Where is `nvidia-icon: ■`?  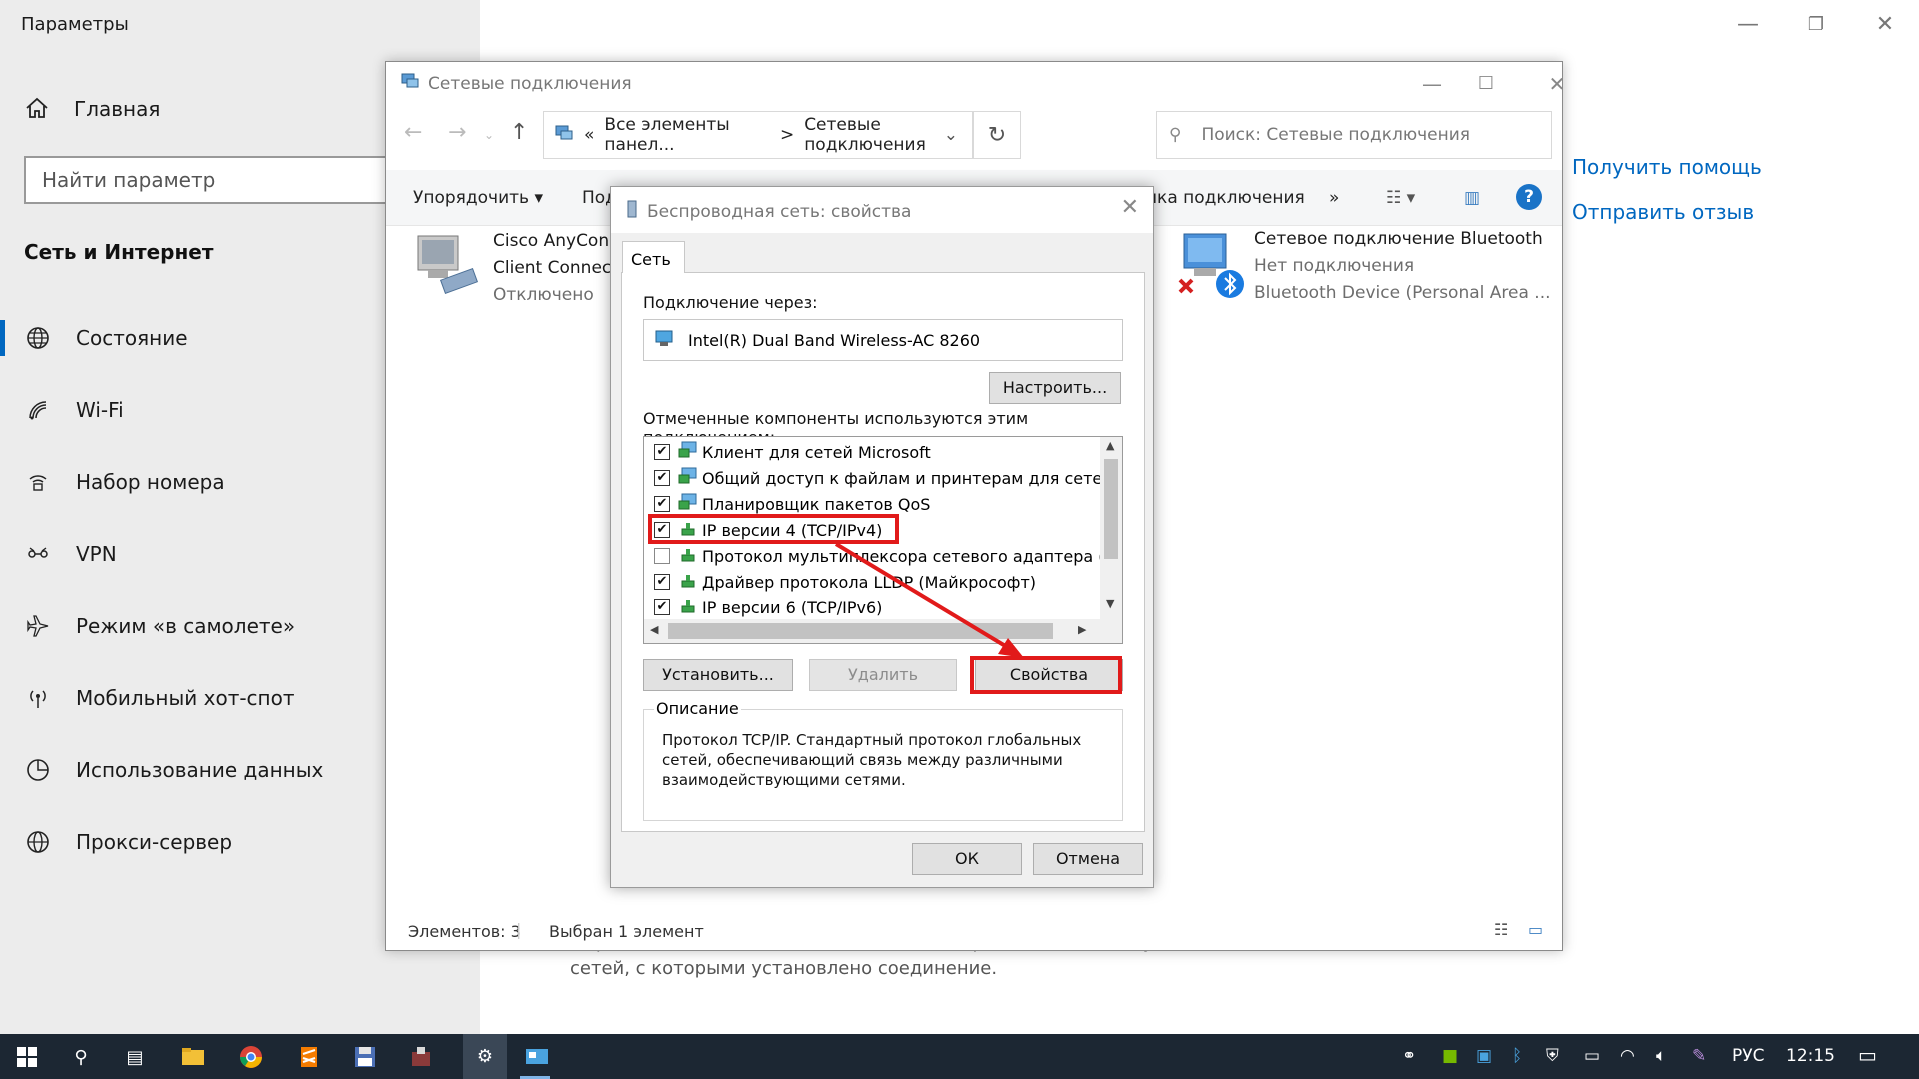 nvidia-icon: ■ is located at coordinates (1450, 1056).